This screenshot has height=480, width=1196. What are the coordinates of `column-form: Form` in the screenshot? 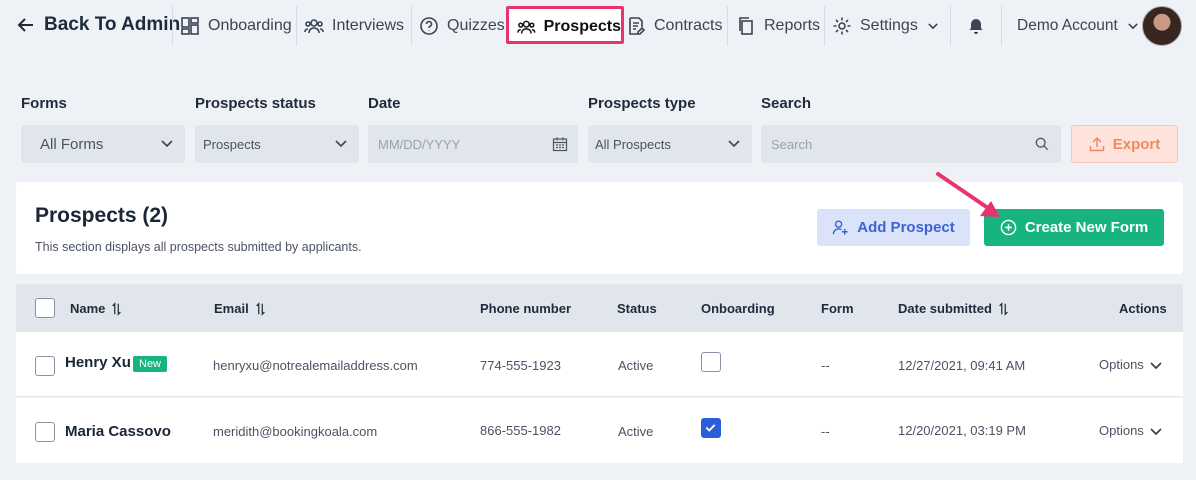 It's located at (837, 308).